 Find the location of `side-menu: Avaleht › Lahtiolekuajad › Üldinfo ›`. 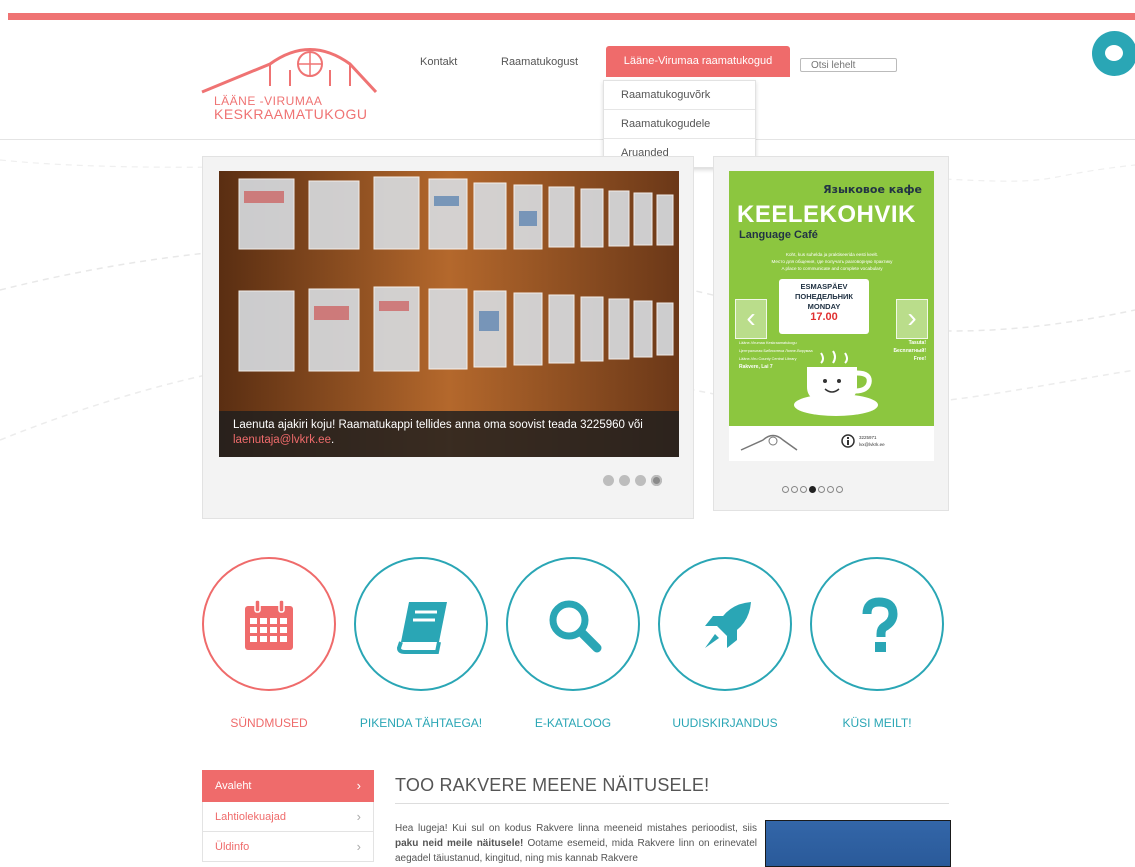

side-menu: Avaleht › Lahtiolekuajad › Üldinfo › is located at coordinates (288, 816).